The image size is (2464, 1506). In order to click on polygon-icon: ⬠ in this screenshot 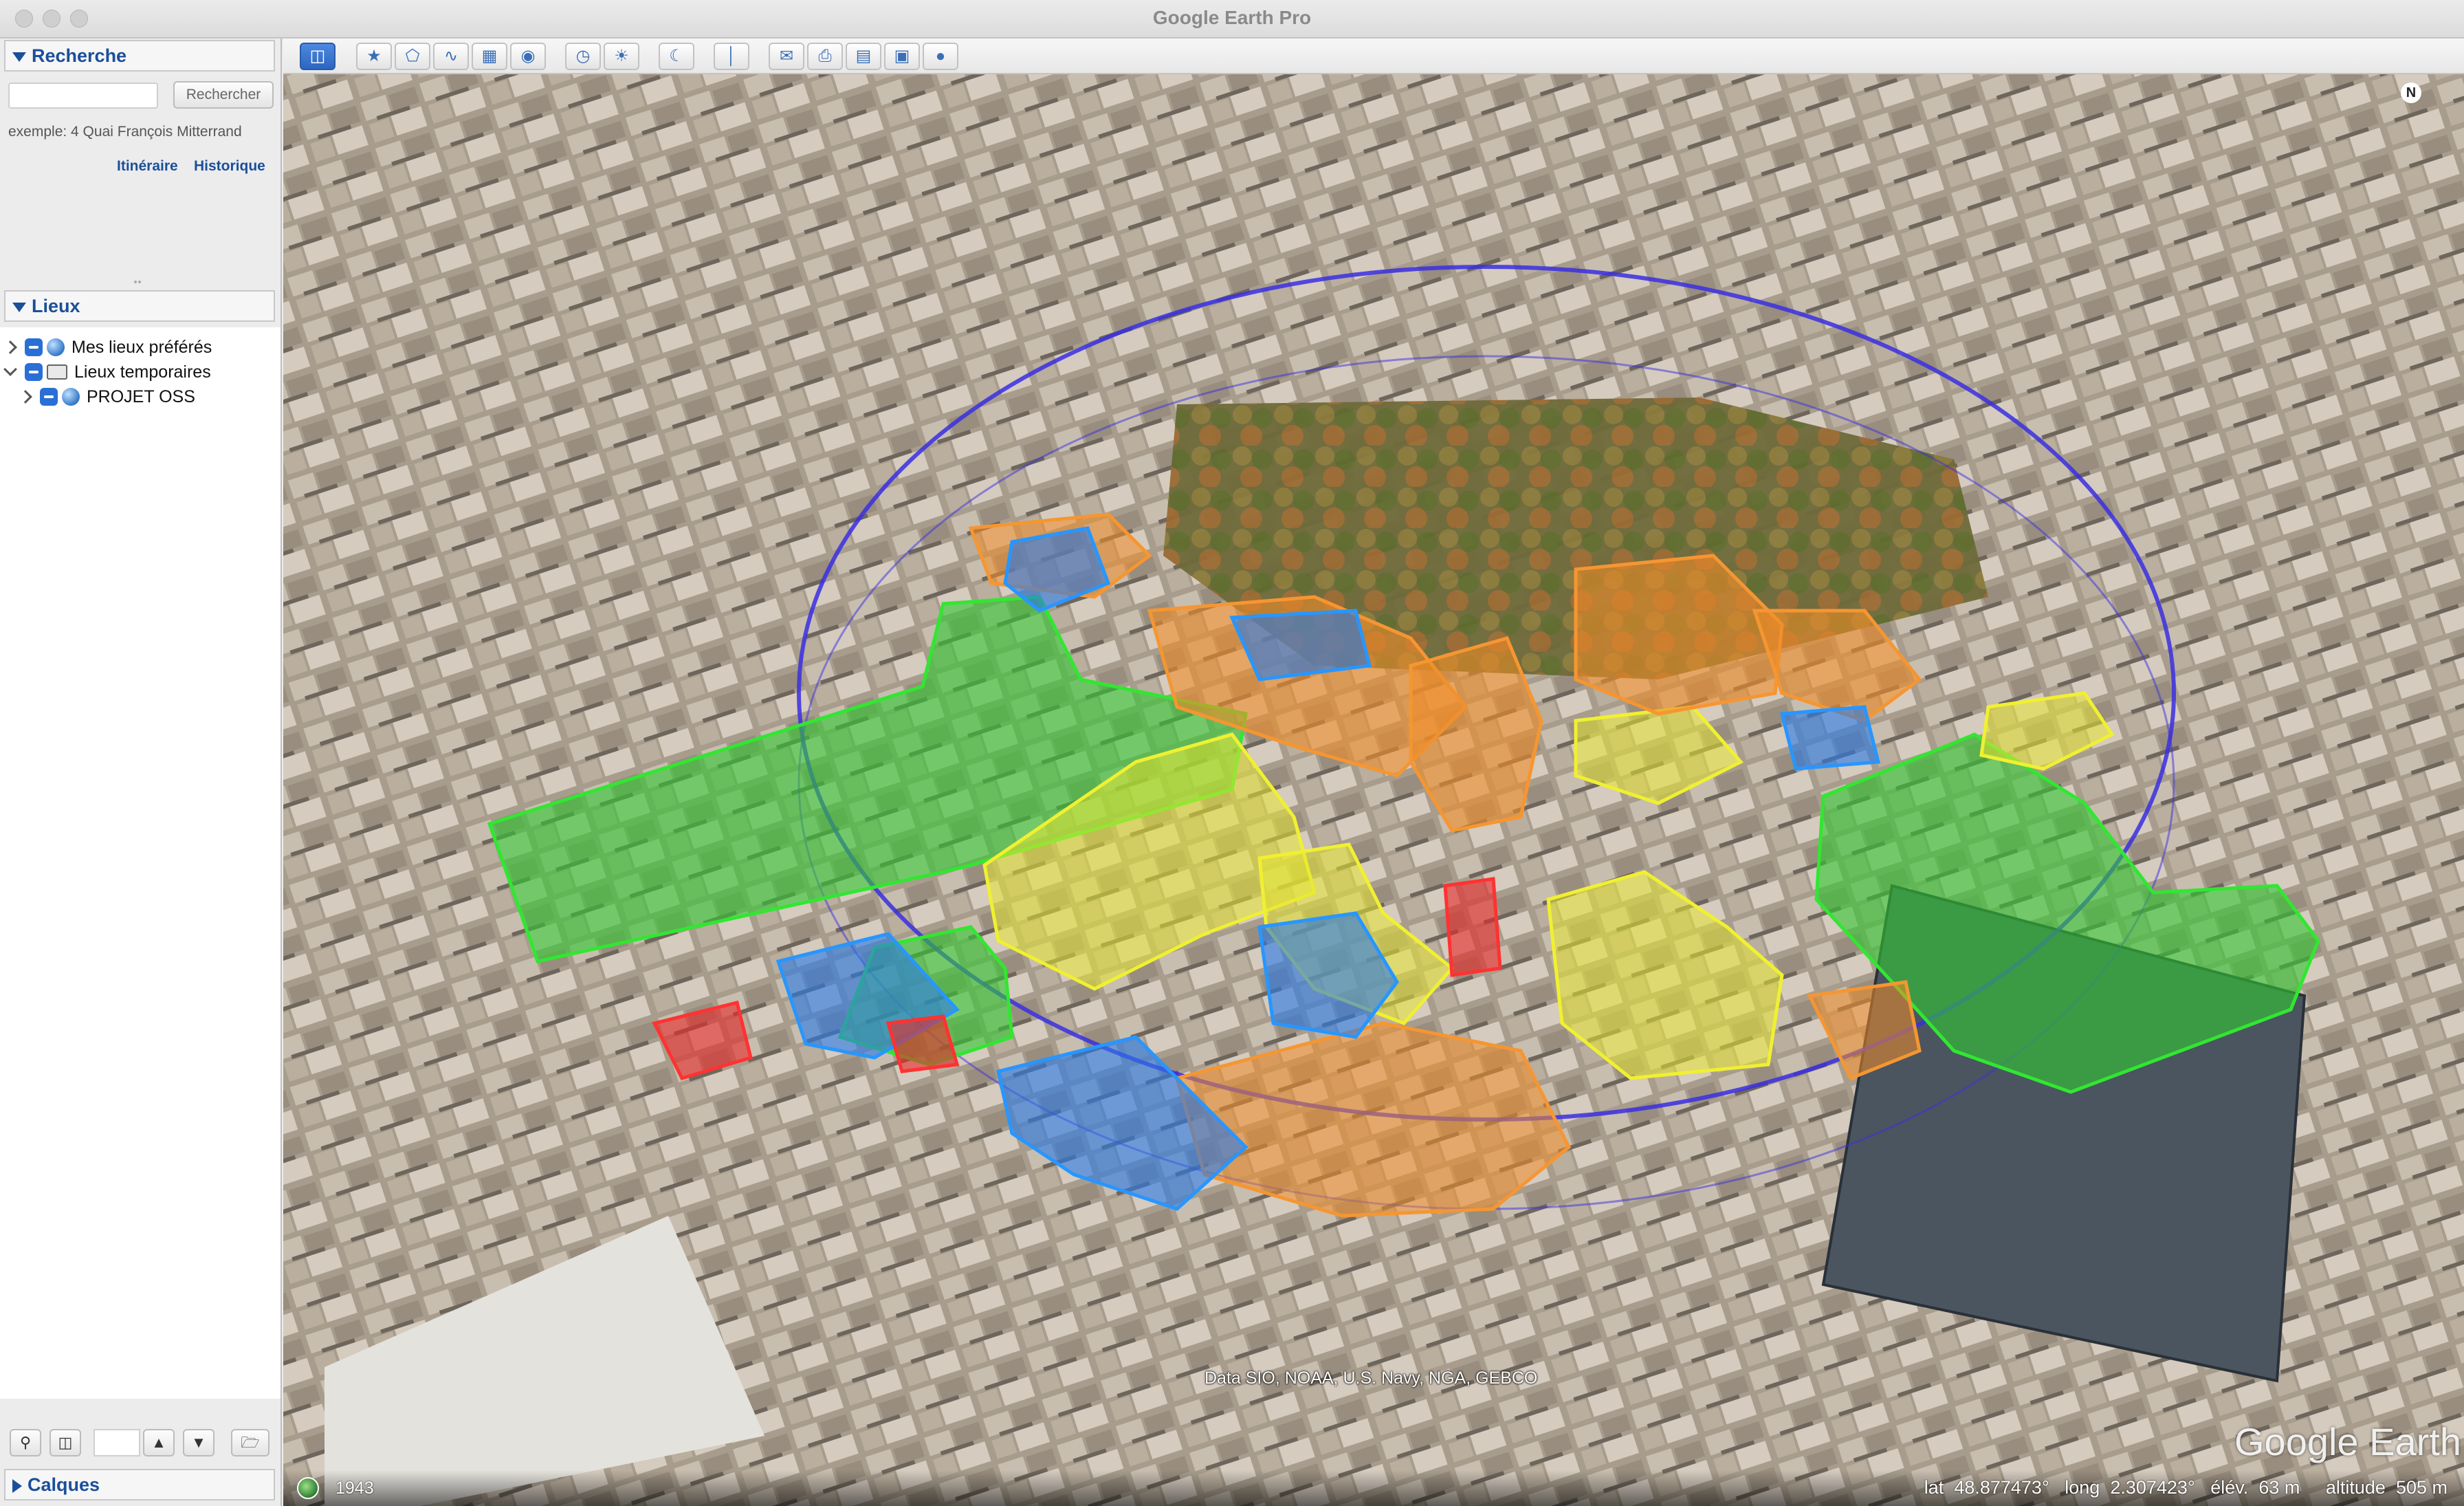, I will do `click(412, 56)`.